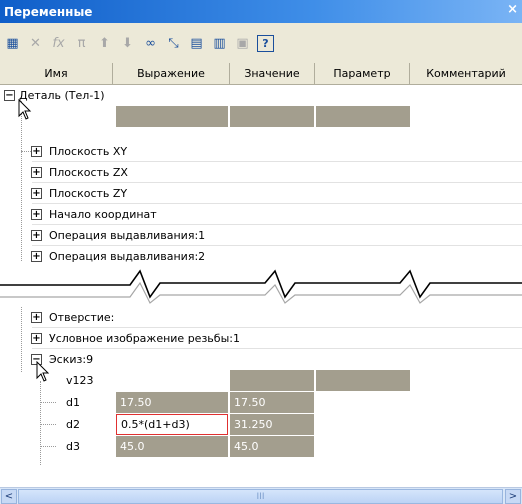 This screenshot has width=522, height=504. What do you see at coordinates (58, 43) in the screenshot?
I see `function-icon: fx` at bounding box center [58, 43].